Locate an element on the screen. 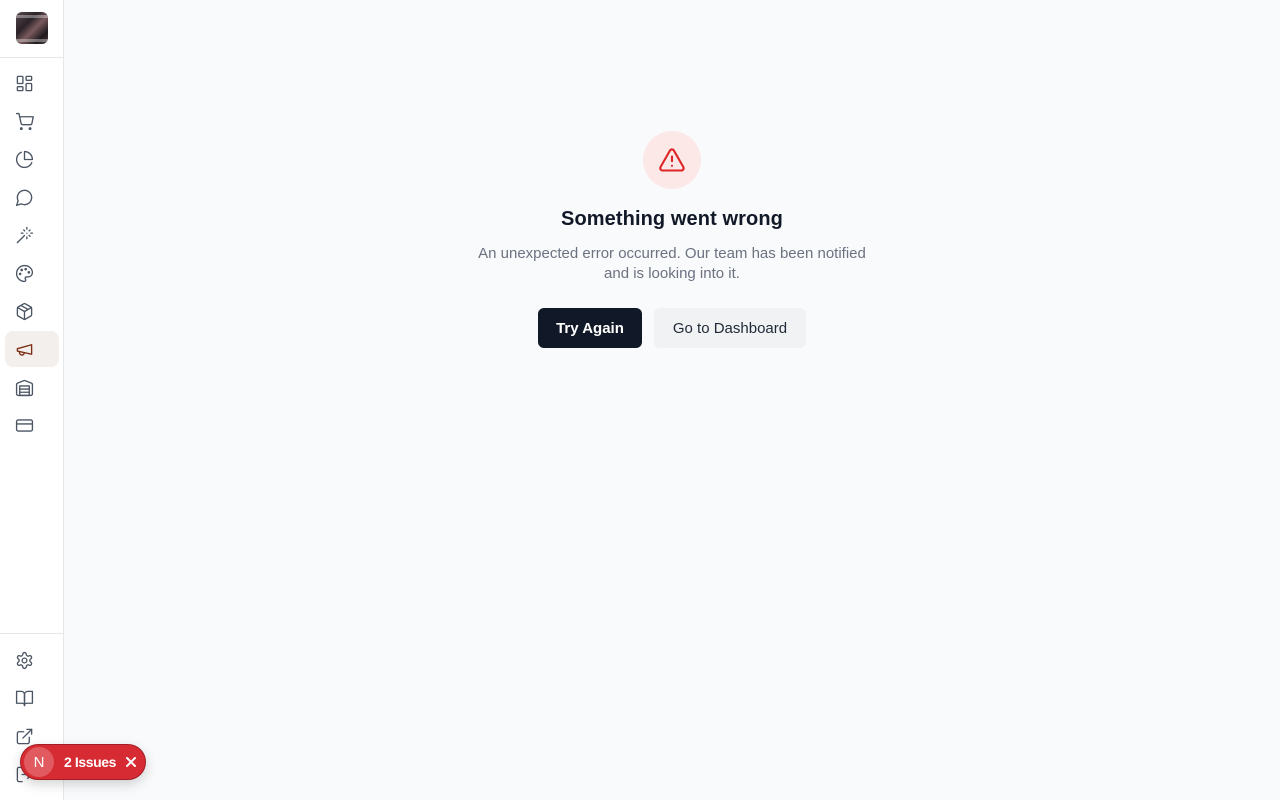 Image resolution: width=1280 pixels, height=800 pixels. sidebar-item-warehouse is located at coordinates (32, 387).